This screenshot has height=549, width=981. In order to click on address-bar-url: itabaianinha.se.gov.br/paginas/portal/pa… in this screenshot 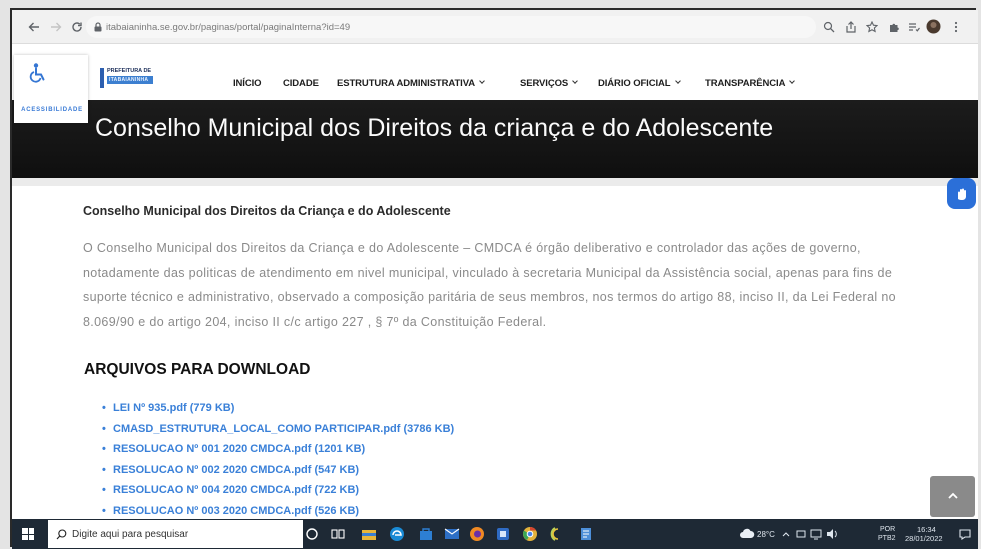, I will do `click(228, 27)`.